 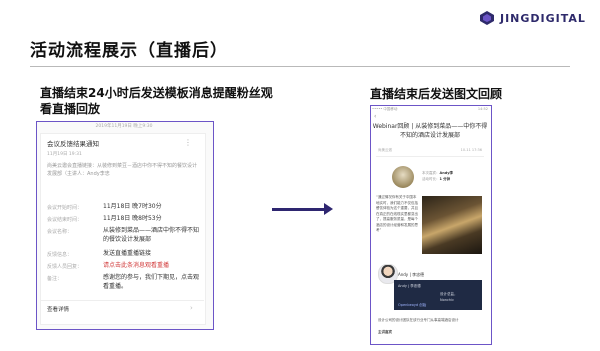 I want to click on speaker-box-title: Openbeoyd 创始, so click(x=412, y=305).